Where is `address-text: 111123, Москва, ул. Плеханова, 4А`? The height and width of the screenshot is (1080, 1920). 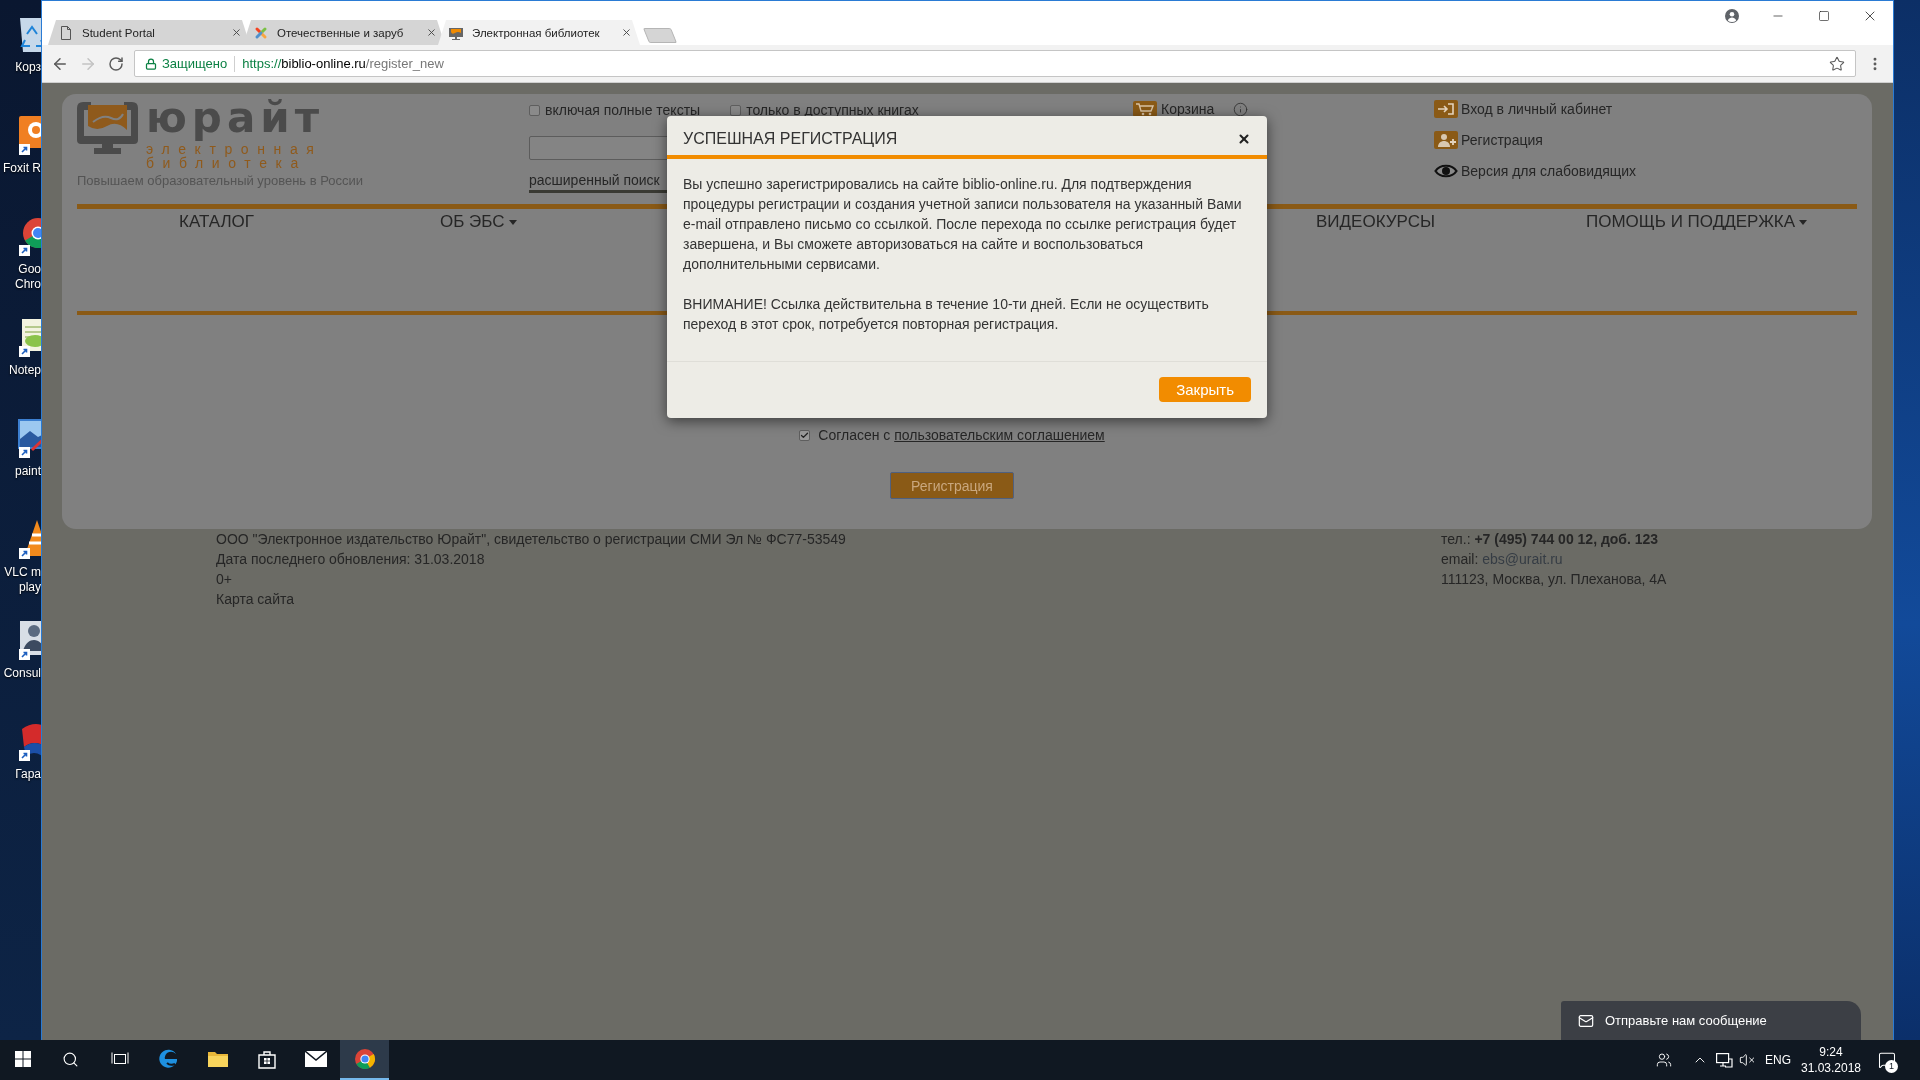 address-text: 111123, Москва, ул. Плеханова, 4А is located at coordinates (1554, 579).